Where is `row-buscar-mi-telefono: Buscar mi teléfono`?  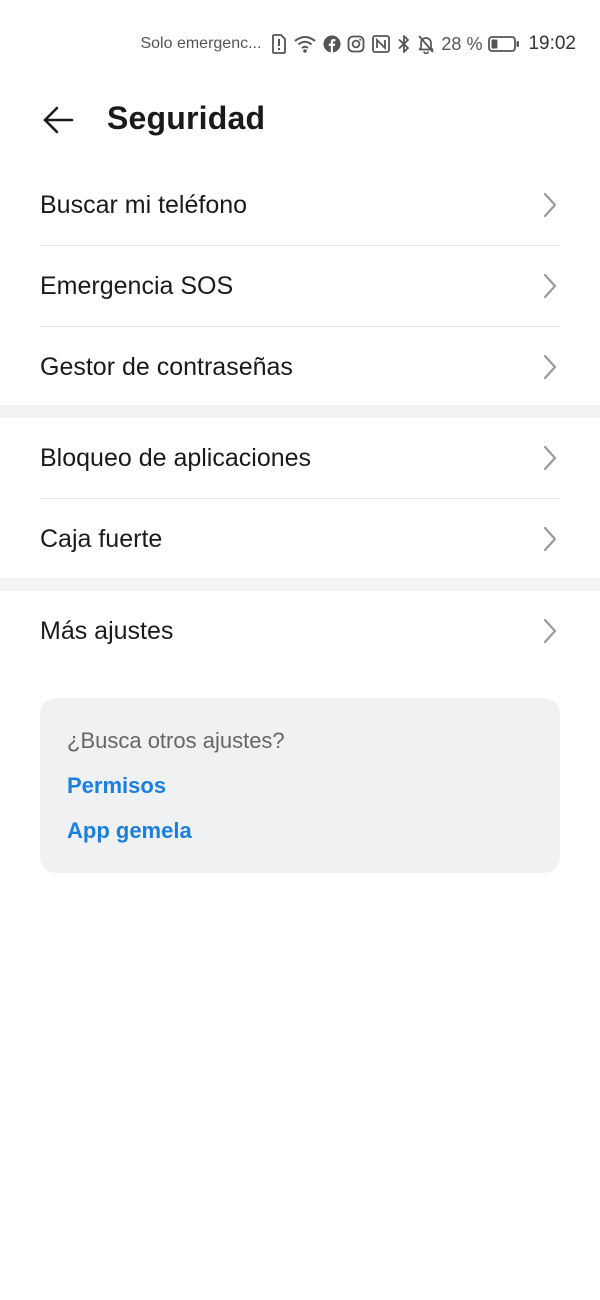 row-buscar-mi-telefono: Buscar mi teléfono is located at coordinates (300, 205).